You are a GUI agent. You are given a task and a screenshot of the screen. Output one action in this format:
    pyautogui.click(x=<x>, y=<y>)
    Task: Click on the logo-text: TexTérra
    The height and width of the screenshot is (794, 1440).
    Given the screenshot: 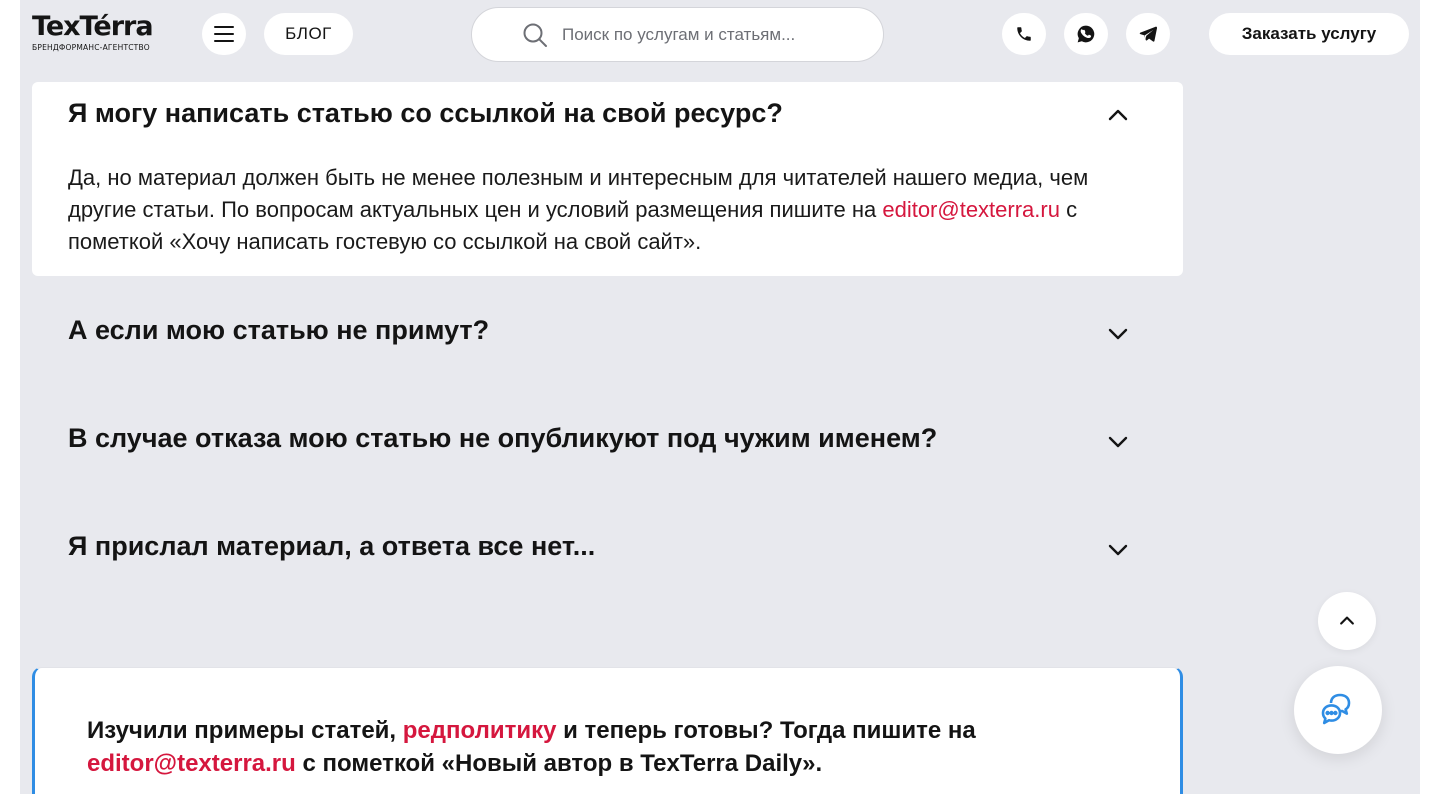 What is the action you would take?
    pyautogui.click(x=93, y=26)
    